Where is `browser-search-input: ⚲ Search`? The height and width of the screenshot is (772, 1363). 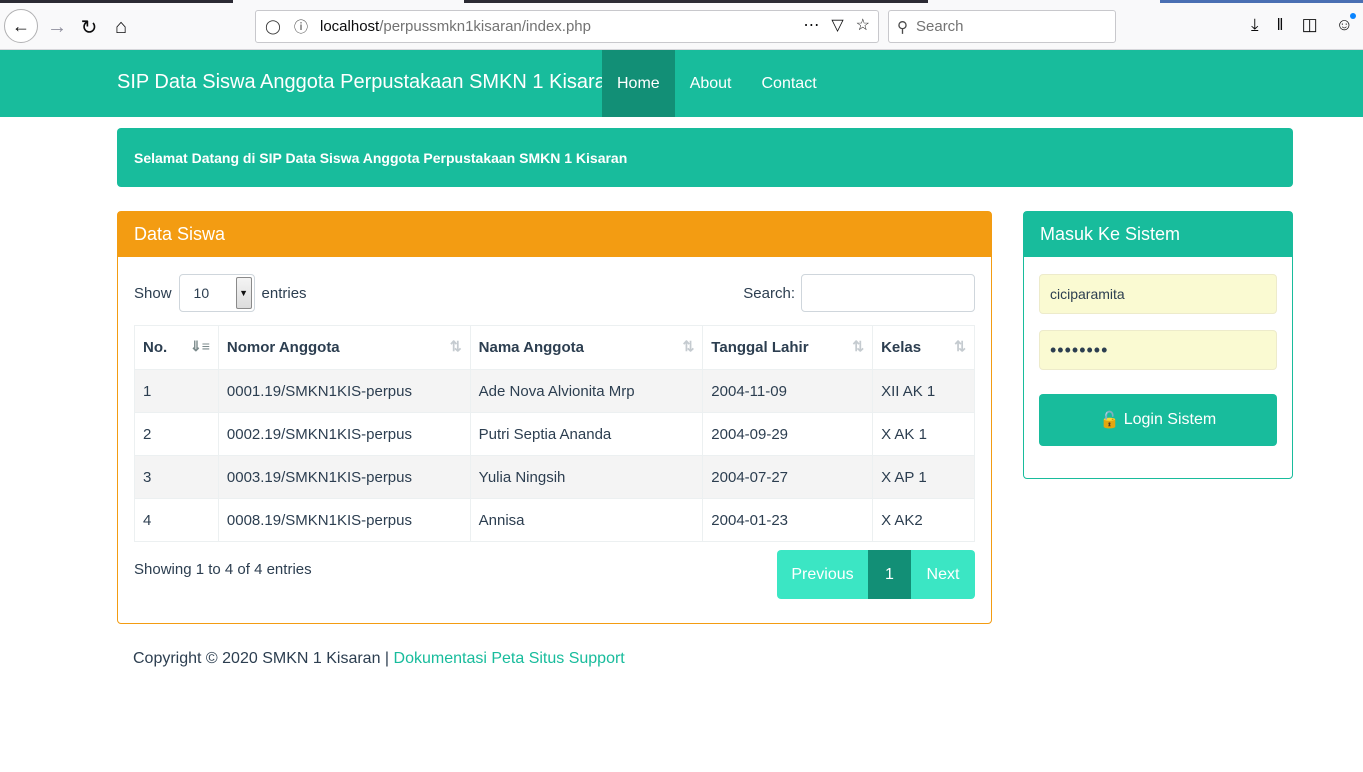 browser-search-input: ⚲ Search is located at coordinates (1002, 26).